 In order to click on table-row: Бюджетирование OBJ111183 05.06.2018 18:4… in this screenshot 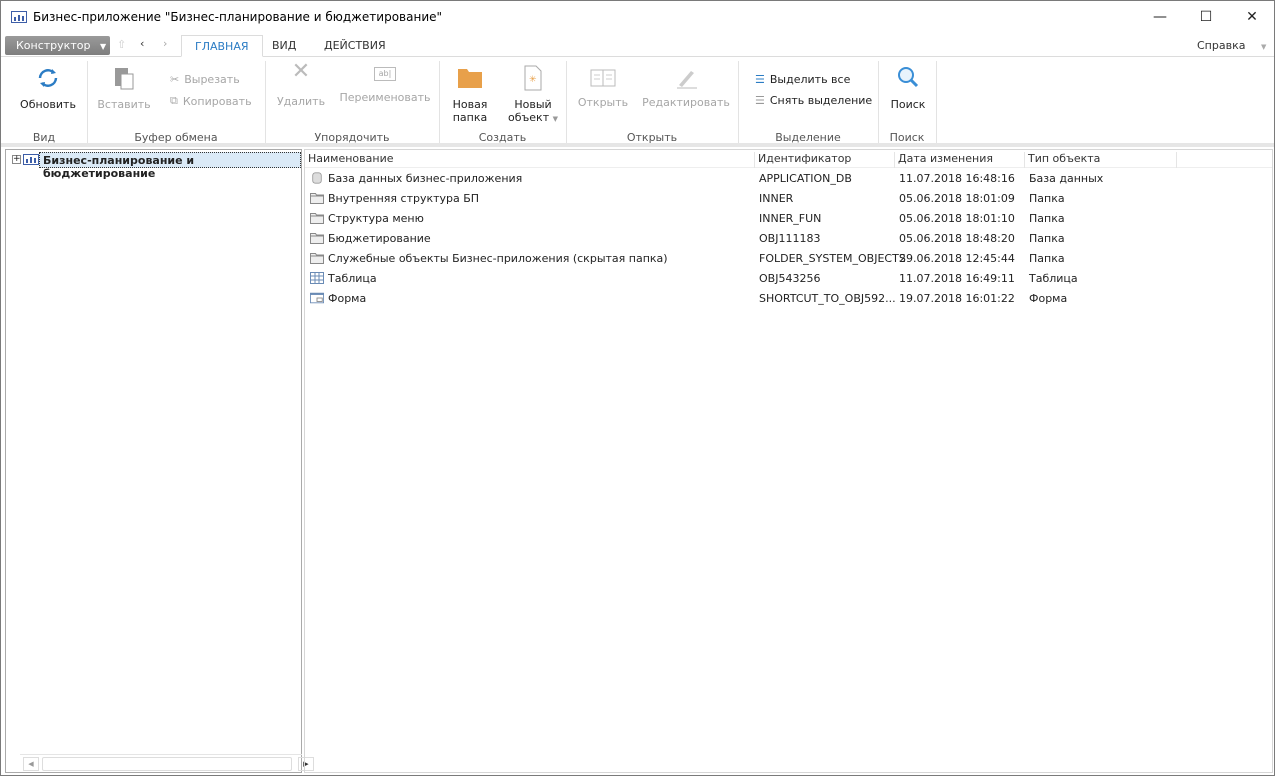, I will do `click(788, 239)`.